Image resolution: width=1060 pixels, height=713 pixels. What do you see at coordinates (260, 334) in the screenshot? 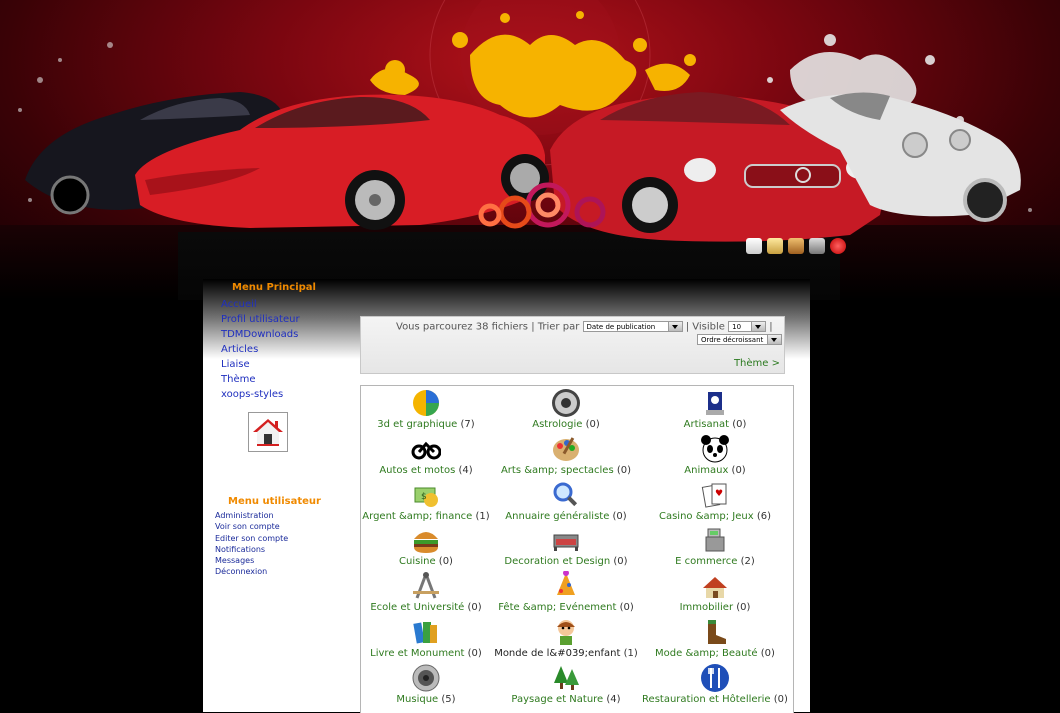
I see `menu-item-tdmdownloads: TDMDownloads` at bounding box center [260, 334].